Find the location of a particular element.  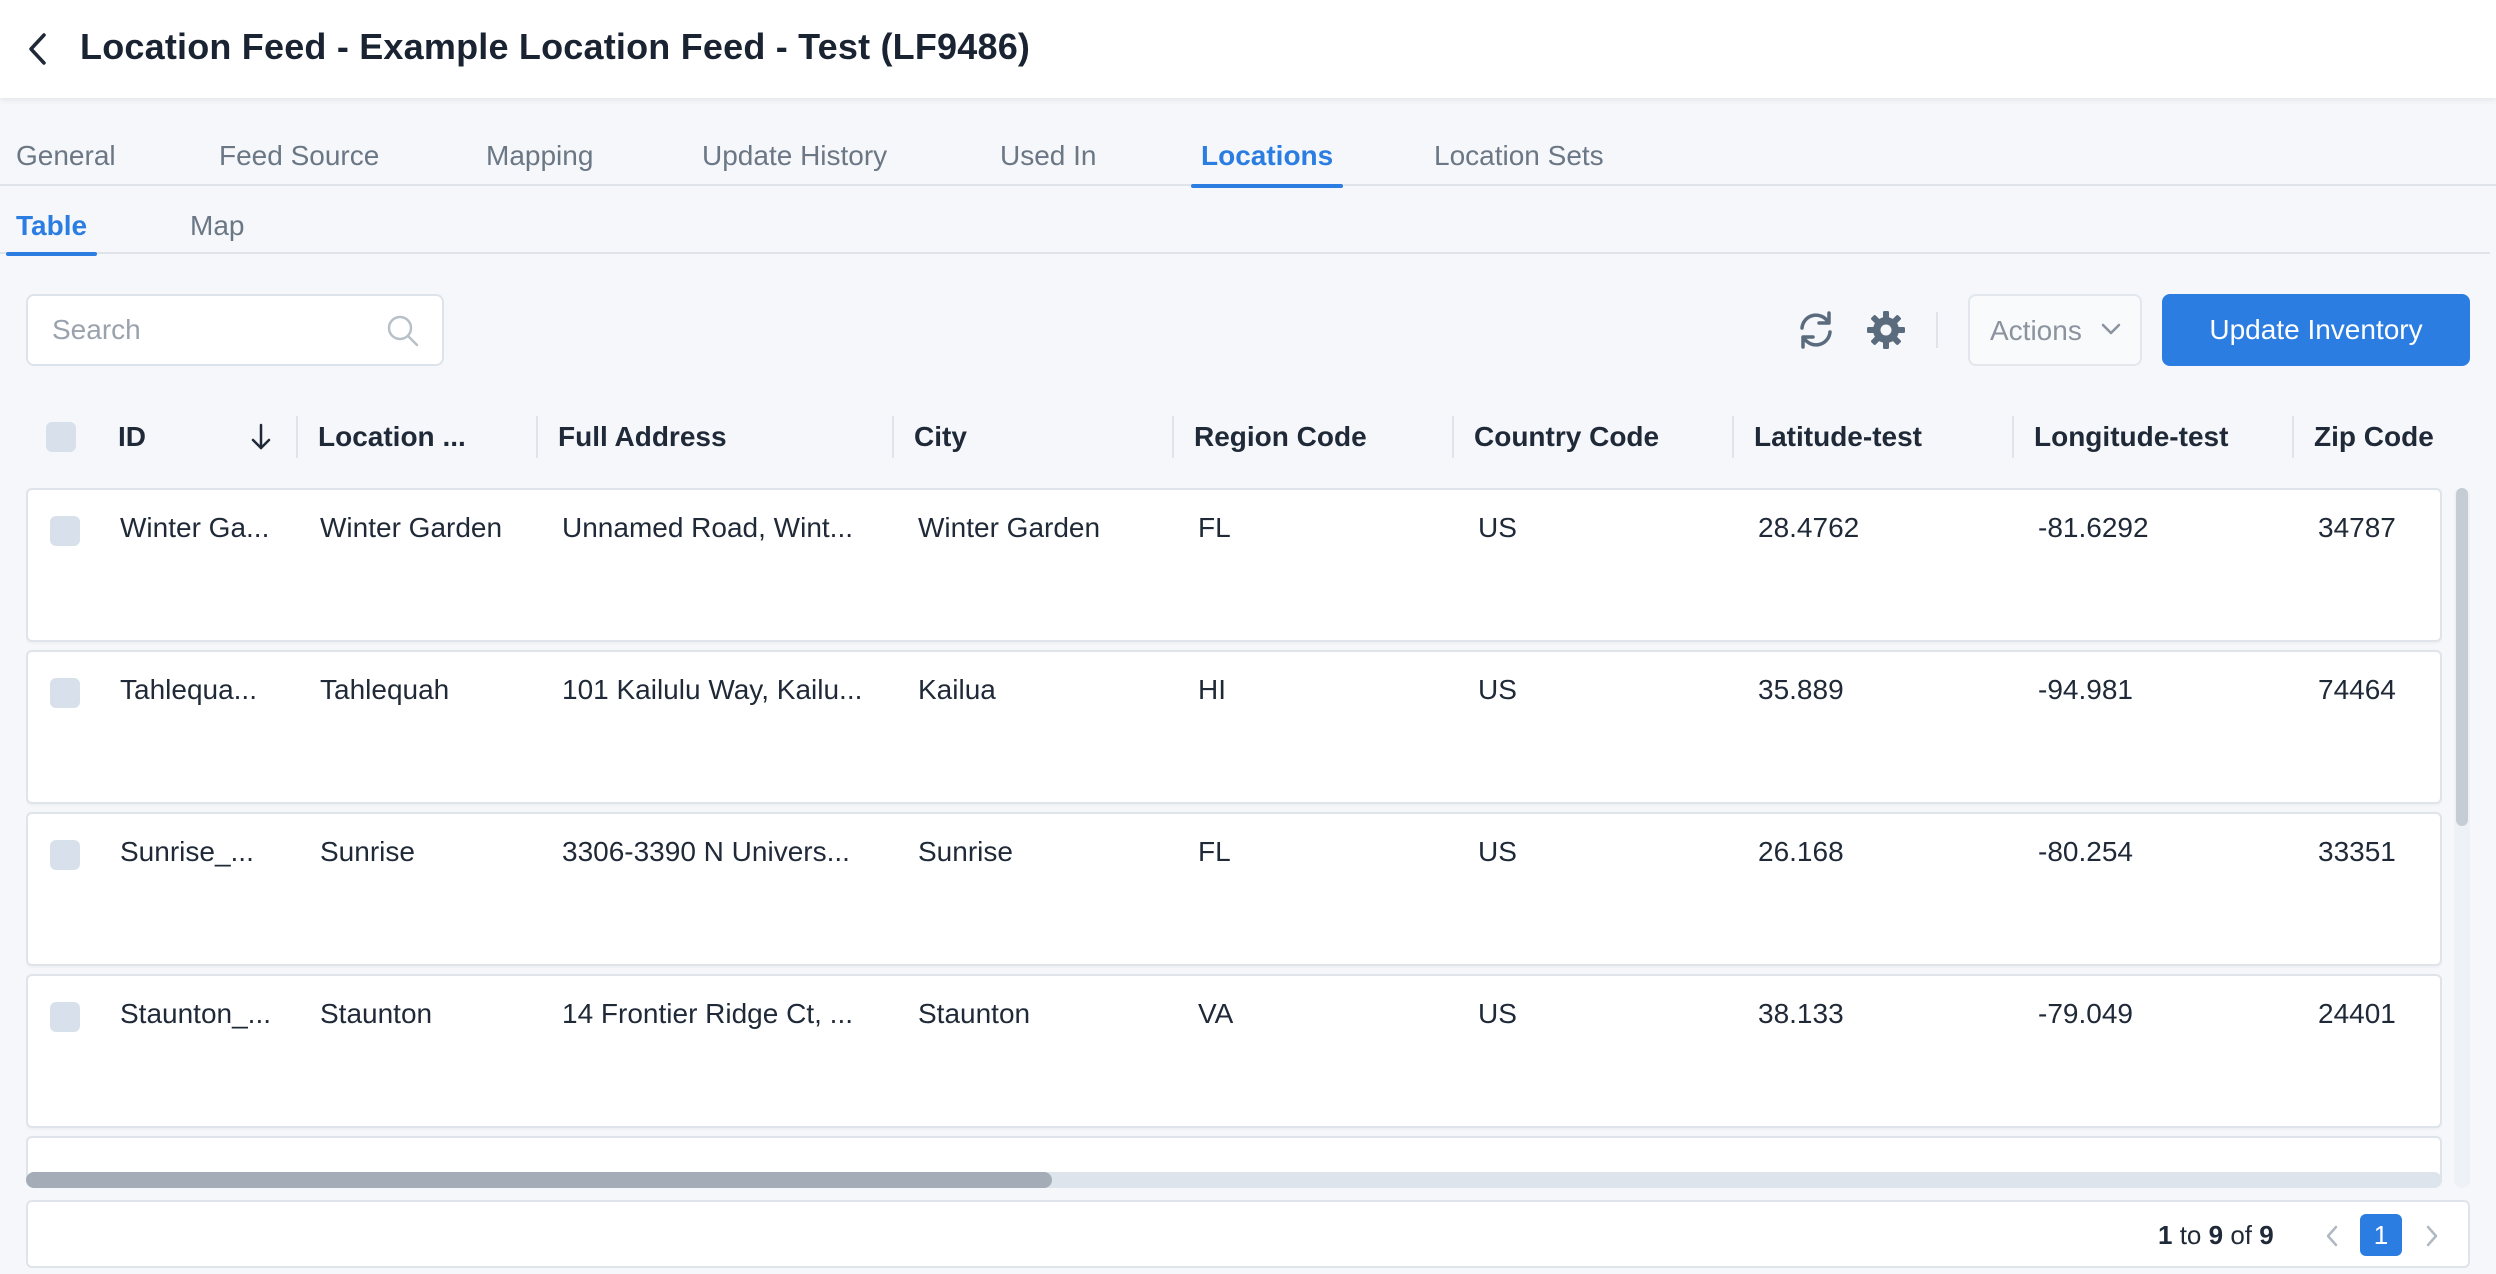

cell-region-code: VA is located at coordinates (1216, 1013).